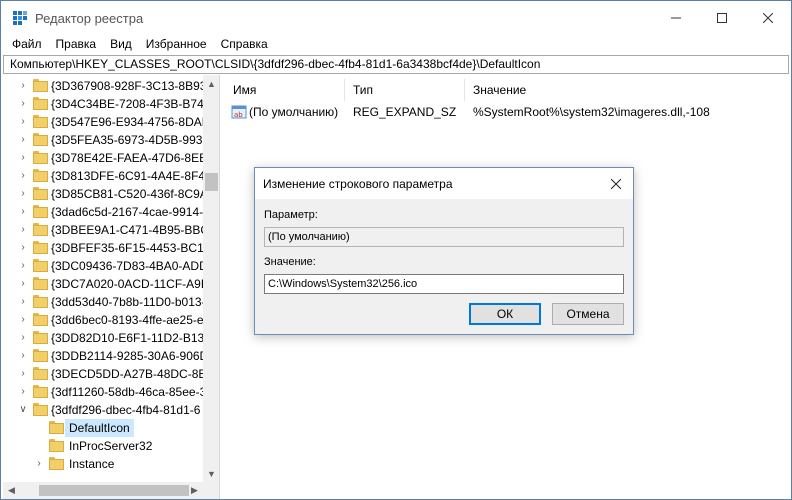 This screenshot has height=500, width=792. What do you see at coordinates (616, 184) in the screenshot?
I see `dialog-close-button` at bounding box center [616, 184].